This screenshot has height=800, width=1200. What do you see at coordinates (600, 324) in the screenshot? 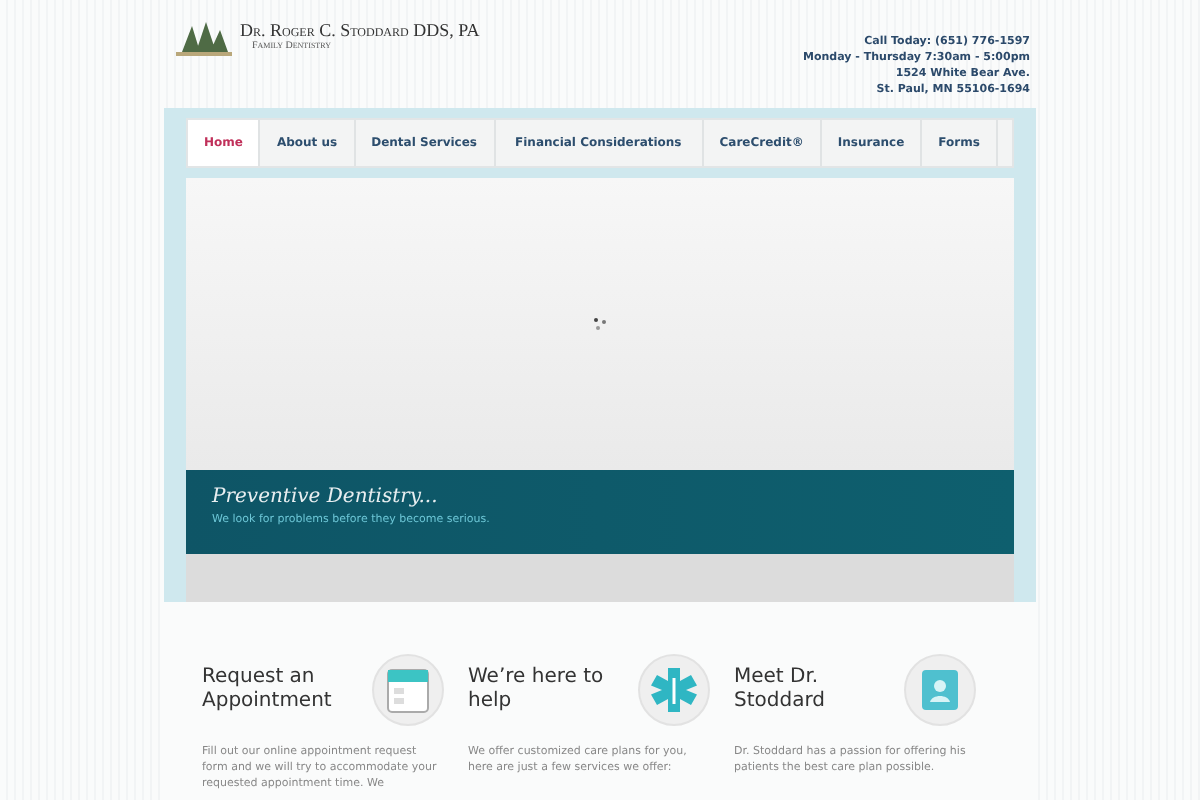
I see `loading-icon` at bounding box center [600, 324].